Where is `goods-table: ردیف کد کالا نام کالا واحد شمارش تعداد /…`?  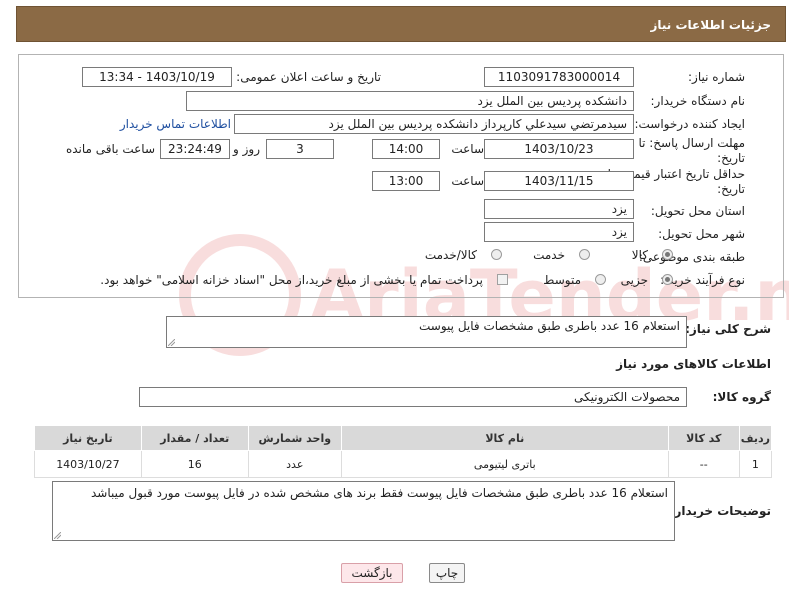
goods-table: ردیف کد کالا نام کالا واحد شمارش تعداد /… is located at coordinates (403, 451).